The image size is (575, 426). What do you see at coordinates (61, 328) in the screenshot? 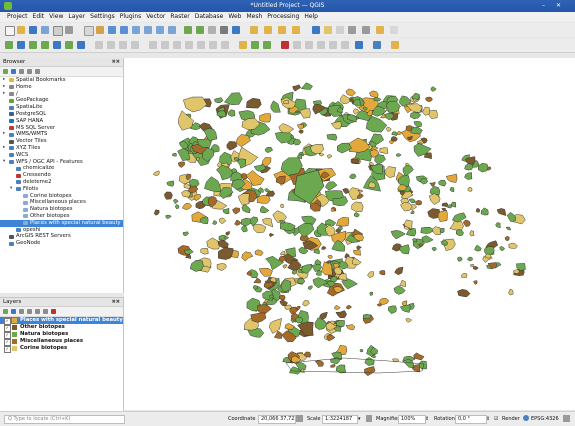
I see `layer-item: ✓ Other biotopes` at bounding box center [61, 328].